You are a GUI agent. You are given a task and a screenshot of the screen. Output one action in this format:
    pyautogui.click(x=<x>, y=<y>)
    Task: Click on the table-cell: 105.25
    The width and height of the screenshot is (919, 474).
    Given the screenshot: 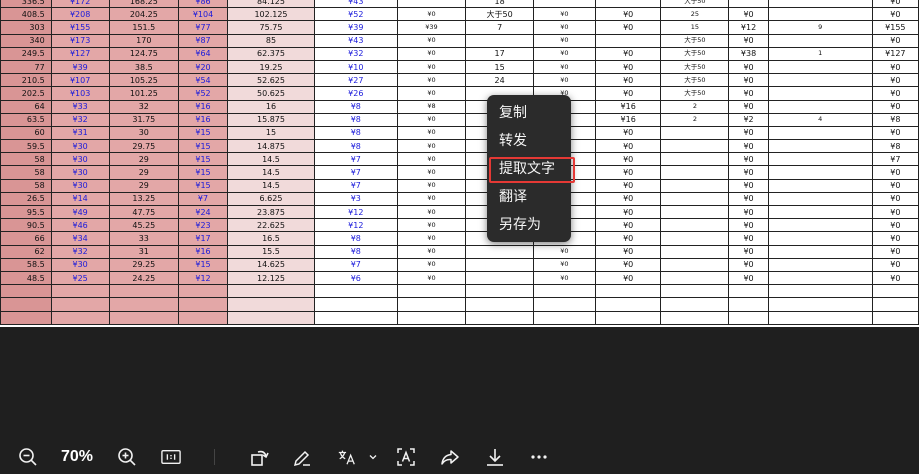 What is the action you would take?
    pyautogui.click(x=144, y=80)
    